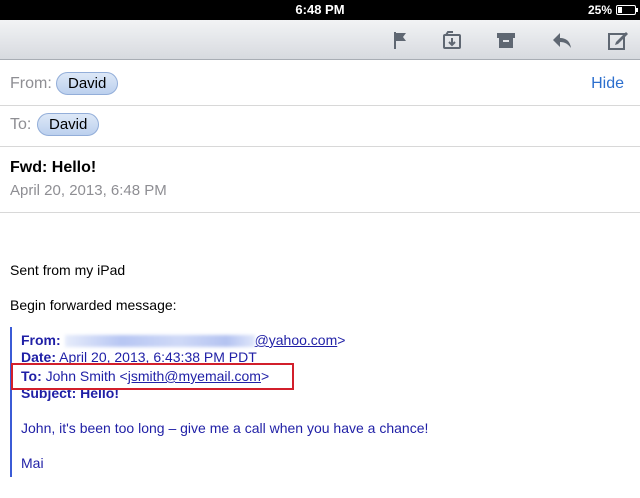 The height and width of the screenshot is (498, 640). I want to click on redacted-sender, so click(159, 341).